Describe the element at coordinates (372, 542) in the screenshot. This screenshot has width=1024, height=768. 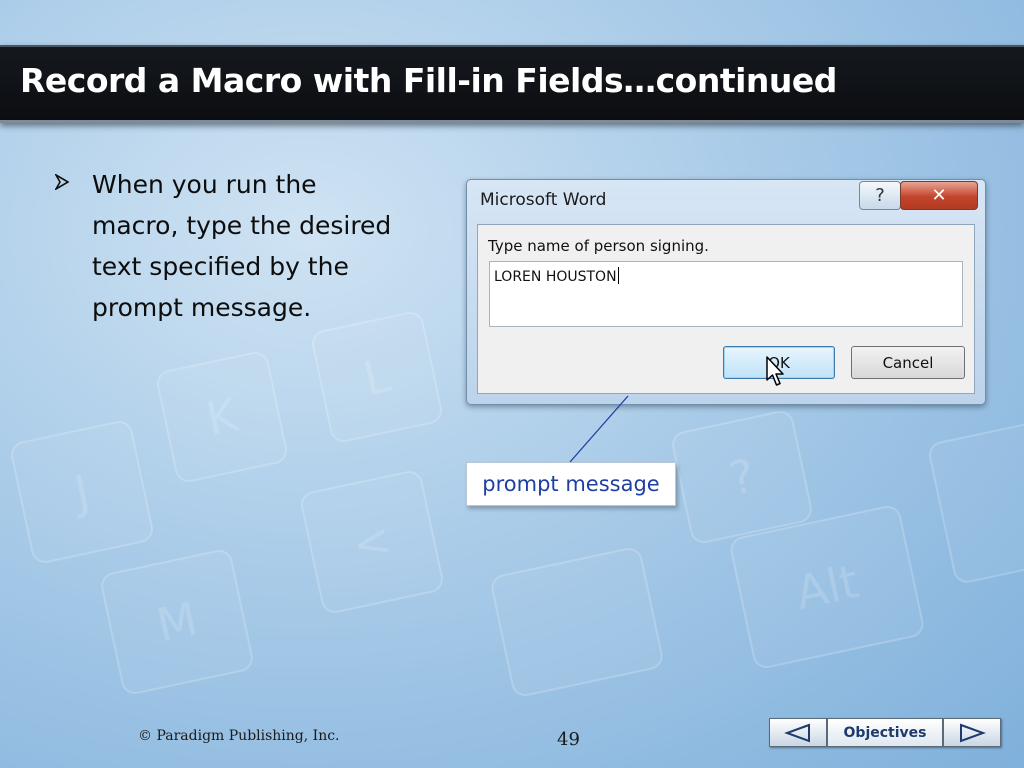
I see `bg-key: <` at that location.